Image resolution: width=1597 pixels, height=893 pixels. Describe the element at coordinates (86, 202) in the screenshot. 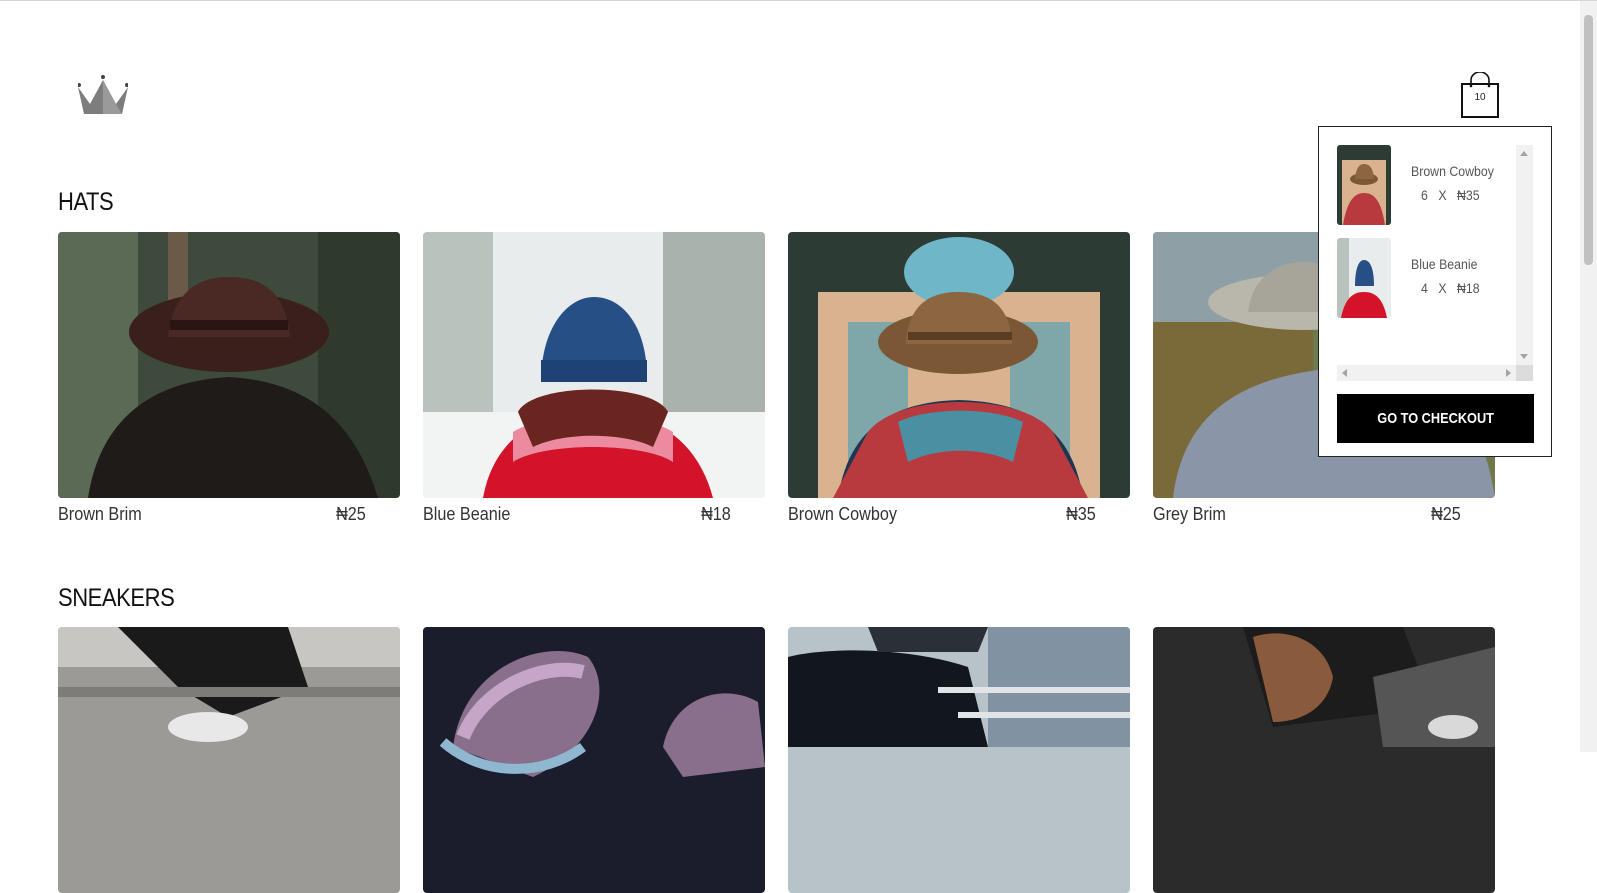

I see `section-title-hats: HATS` at that location.